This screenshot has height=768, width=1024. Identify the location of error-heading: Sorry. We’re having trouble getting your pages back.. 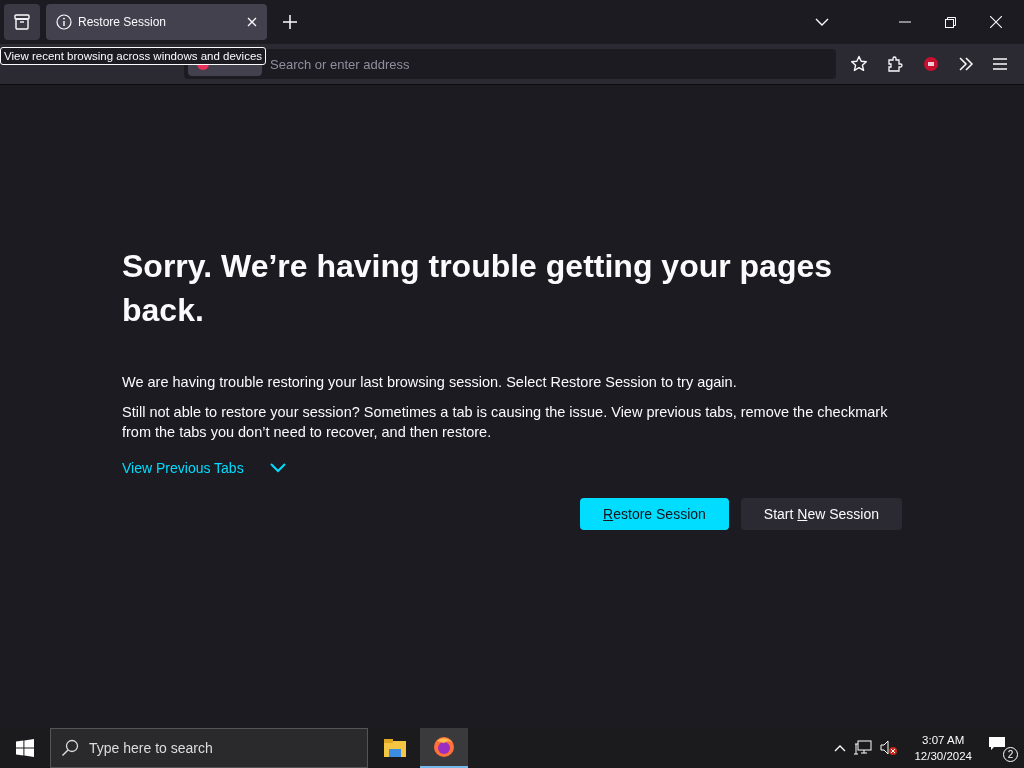
(478, 288).